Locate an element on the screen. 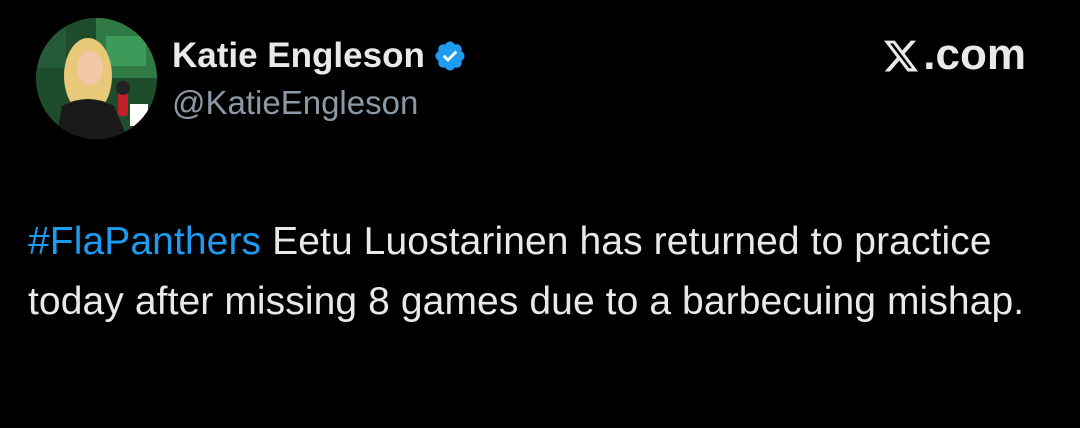  x-logo-icon is located at coordinates (901, 55).